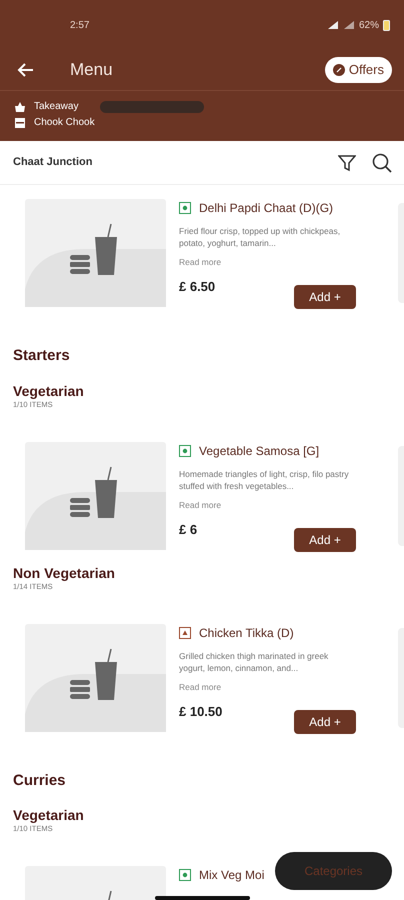 The image size is (404, 900). What do you see at coordinates (64, 123) in the screenshot?
I see `restaurant-name: Chook Chook` at bounding box center [64, 123].